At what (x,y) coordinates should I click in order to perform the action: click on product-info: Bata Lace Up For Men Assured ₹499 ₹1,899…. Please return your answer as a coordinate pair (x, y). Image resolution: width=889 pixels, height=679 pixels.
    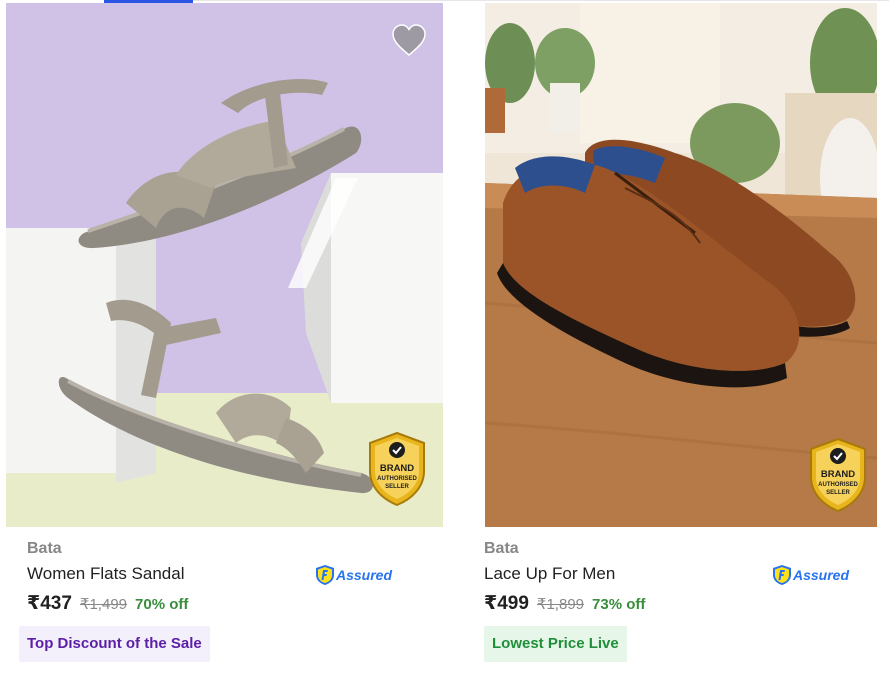
    Looking at the image, I should click on (679, 600).